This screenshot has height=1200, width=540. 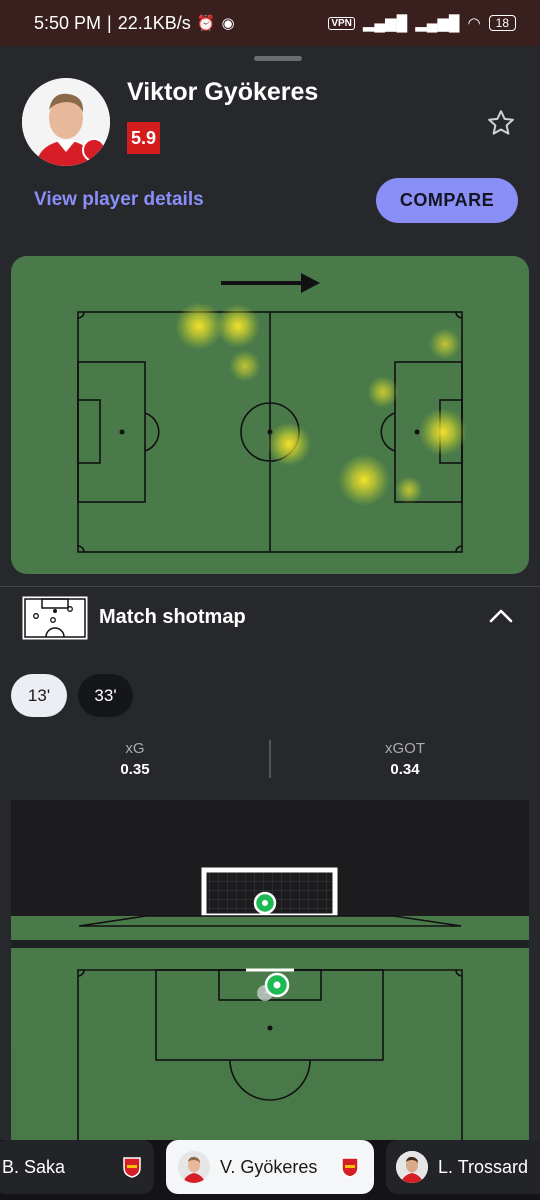 What do you see at coordinates (501, 616) in the screenshot?
I see `collapse-chevron-up-icon` at bounding box center [501, 616].